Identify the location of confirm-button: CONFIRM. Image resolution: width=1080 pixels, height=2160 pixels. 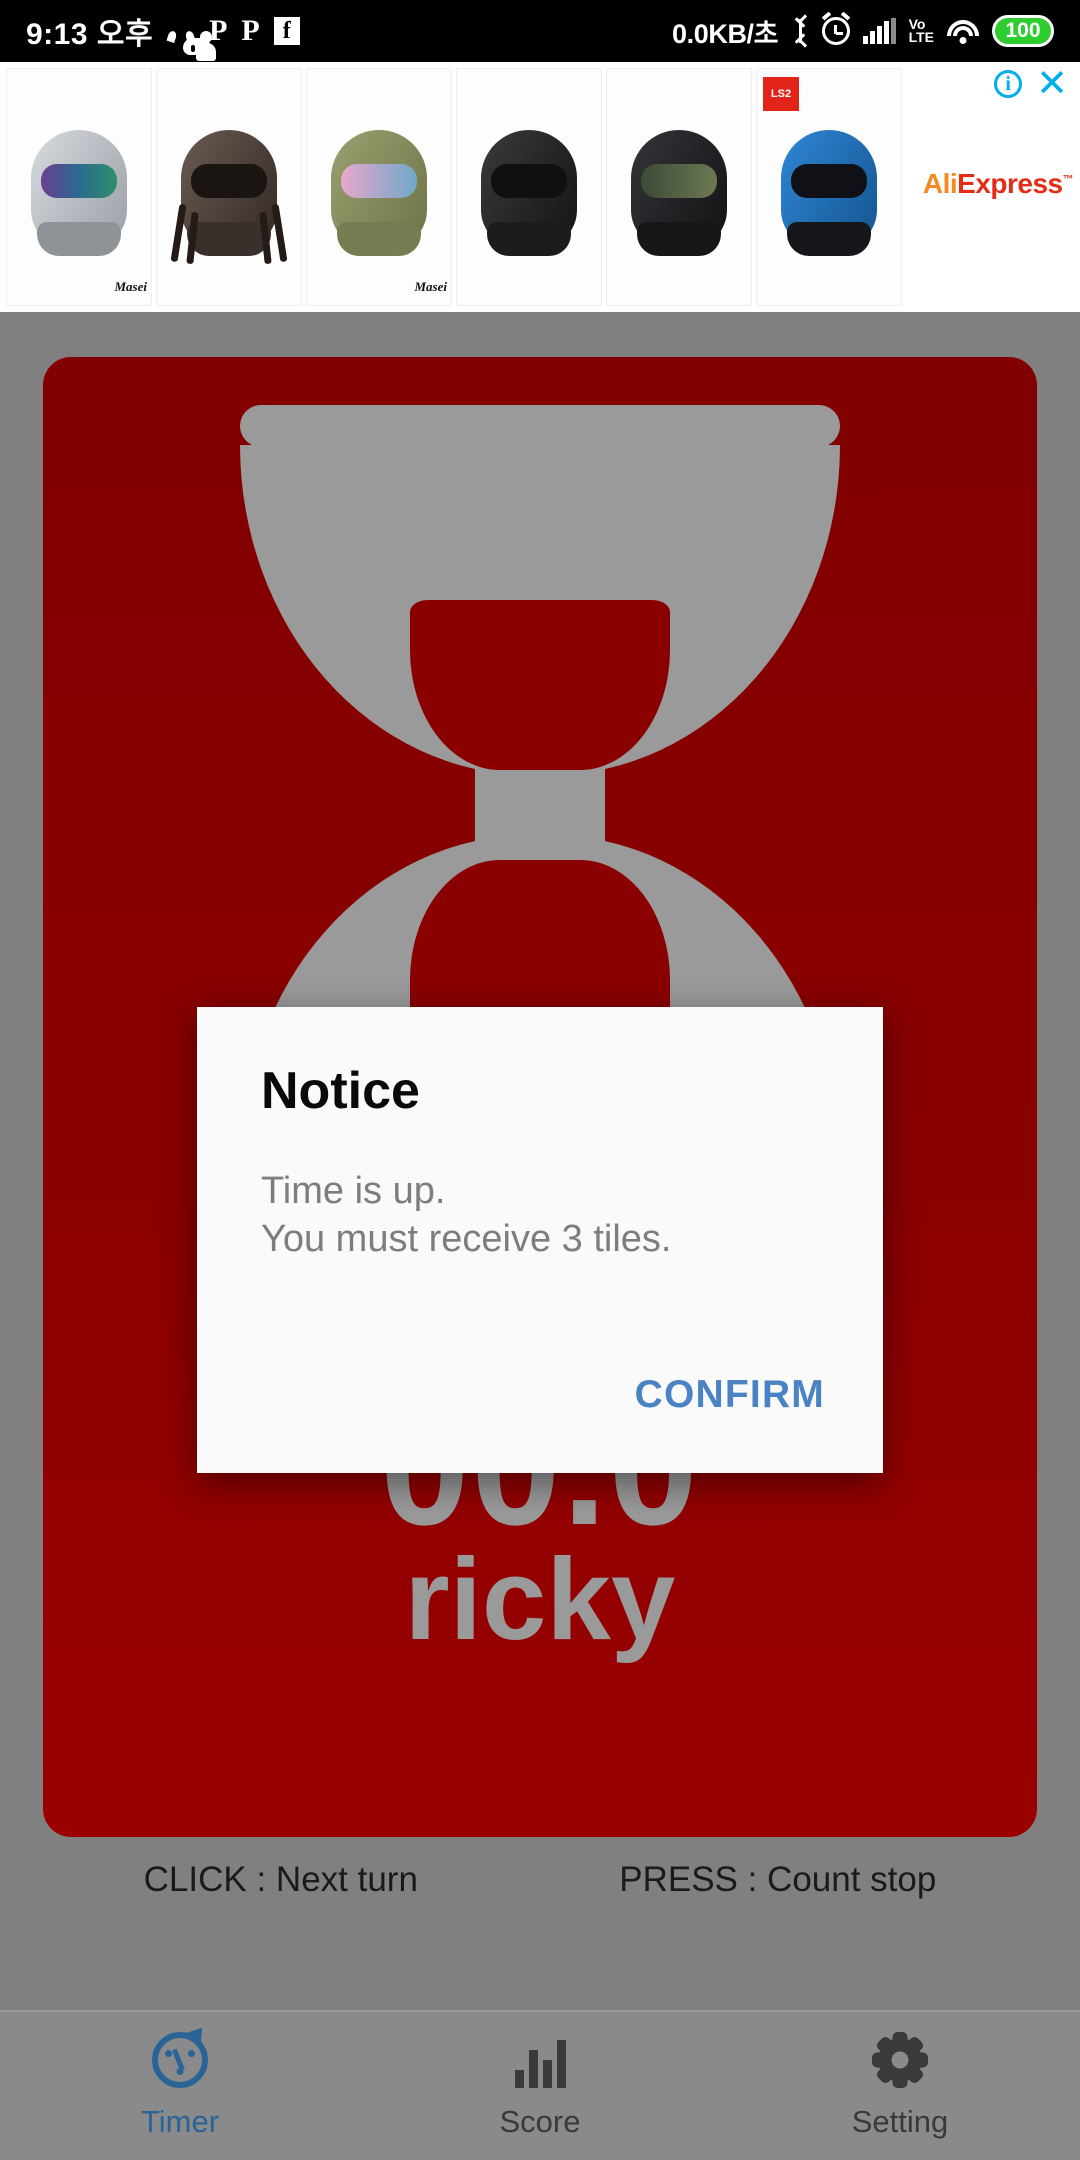
(730, 1395).